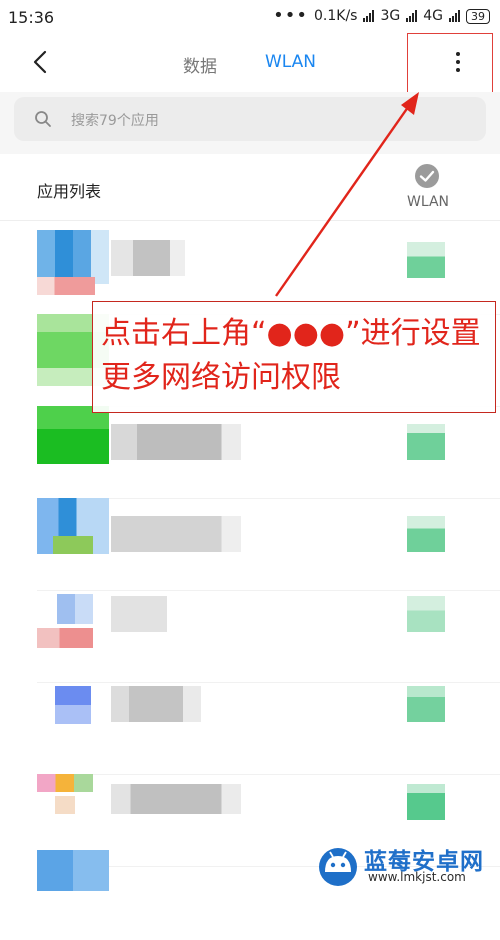 The image size is (500, 940). Describe the element at coordinates (417, 877) in the screenshot. I see `watermark-url: www.lmkjst.com` at that location.